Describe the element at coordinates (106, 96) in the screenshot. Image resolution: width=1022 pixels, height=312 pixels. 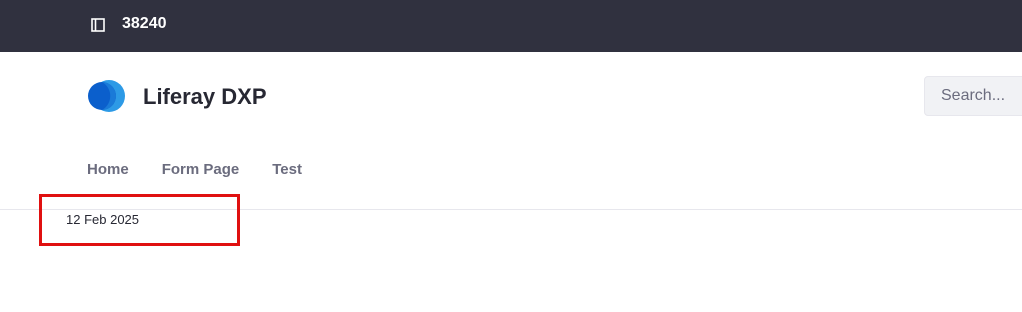
I see `liferay-logo` at that location.